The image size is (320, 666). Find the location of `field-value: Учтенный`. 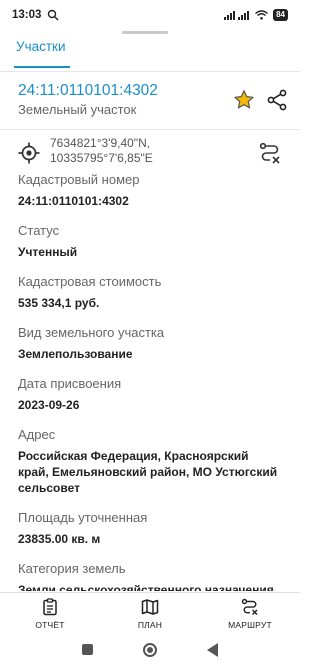

field-value: Учтенный is located at coordinates (48, 252).